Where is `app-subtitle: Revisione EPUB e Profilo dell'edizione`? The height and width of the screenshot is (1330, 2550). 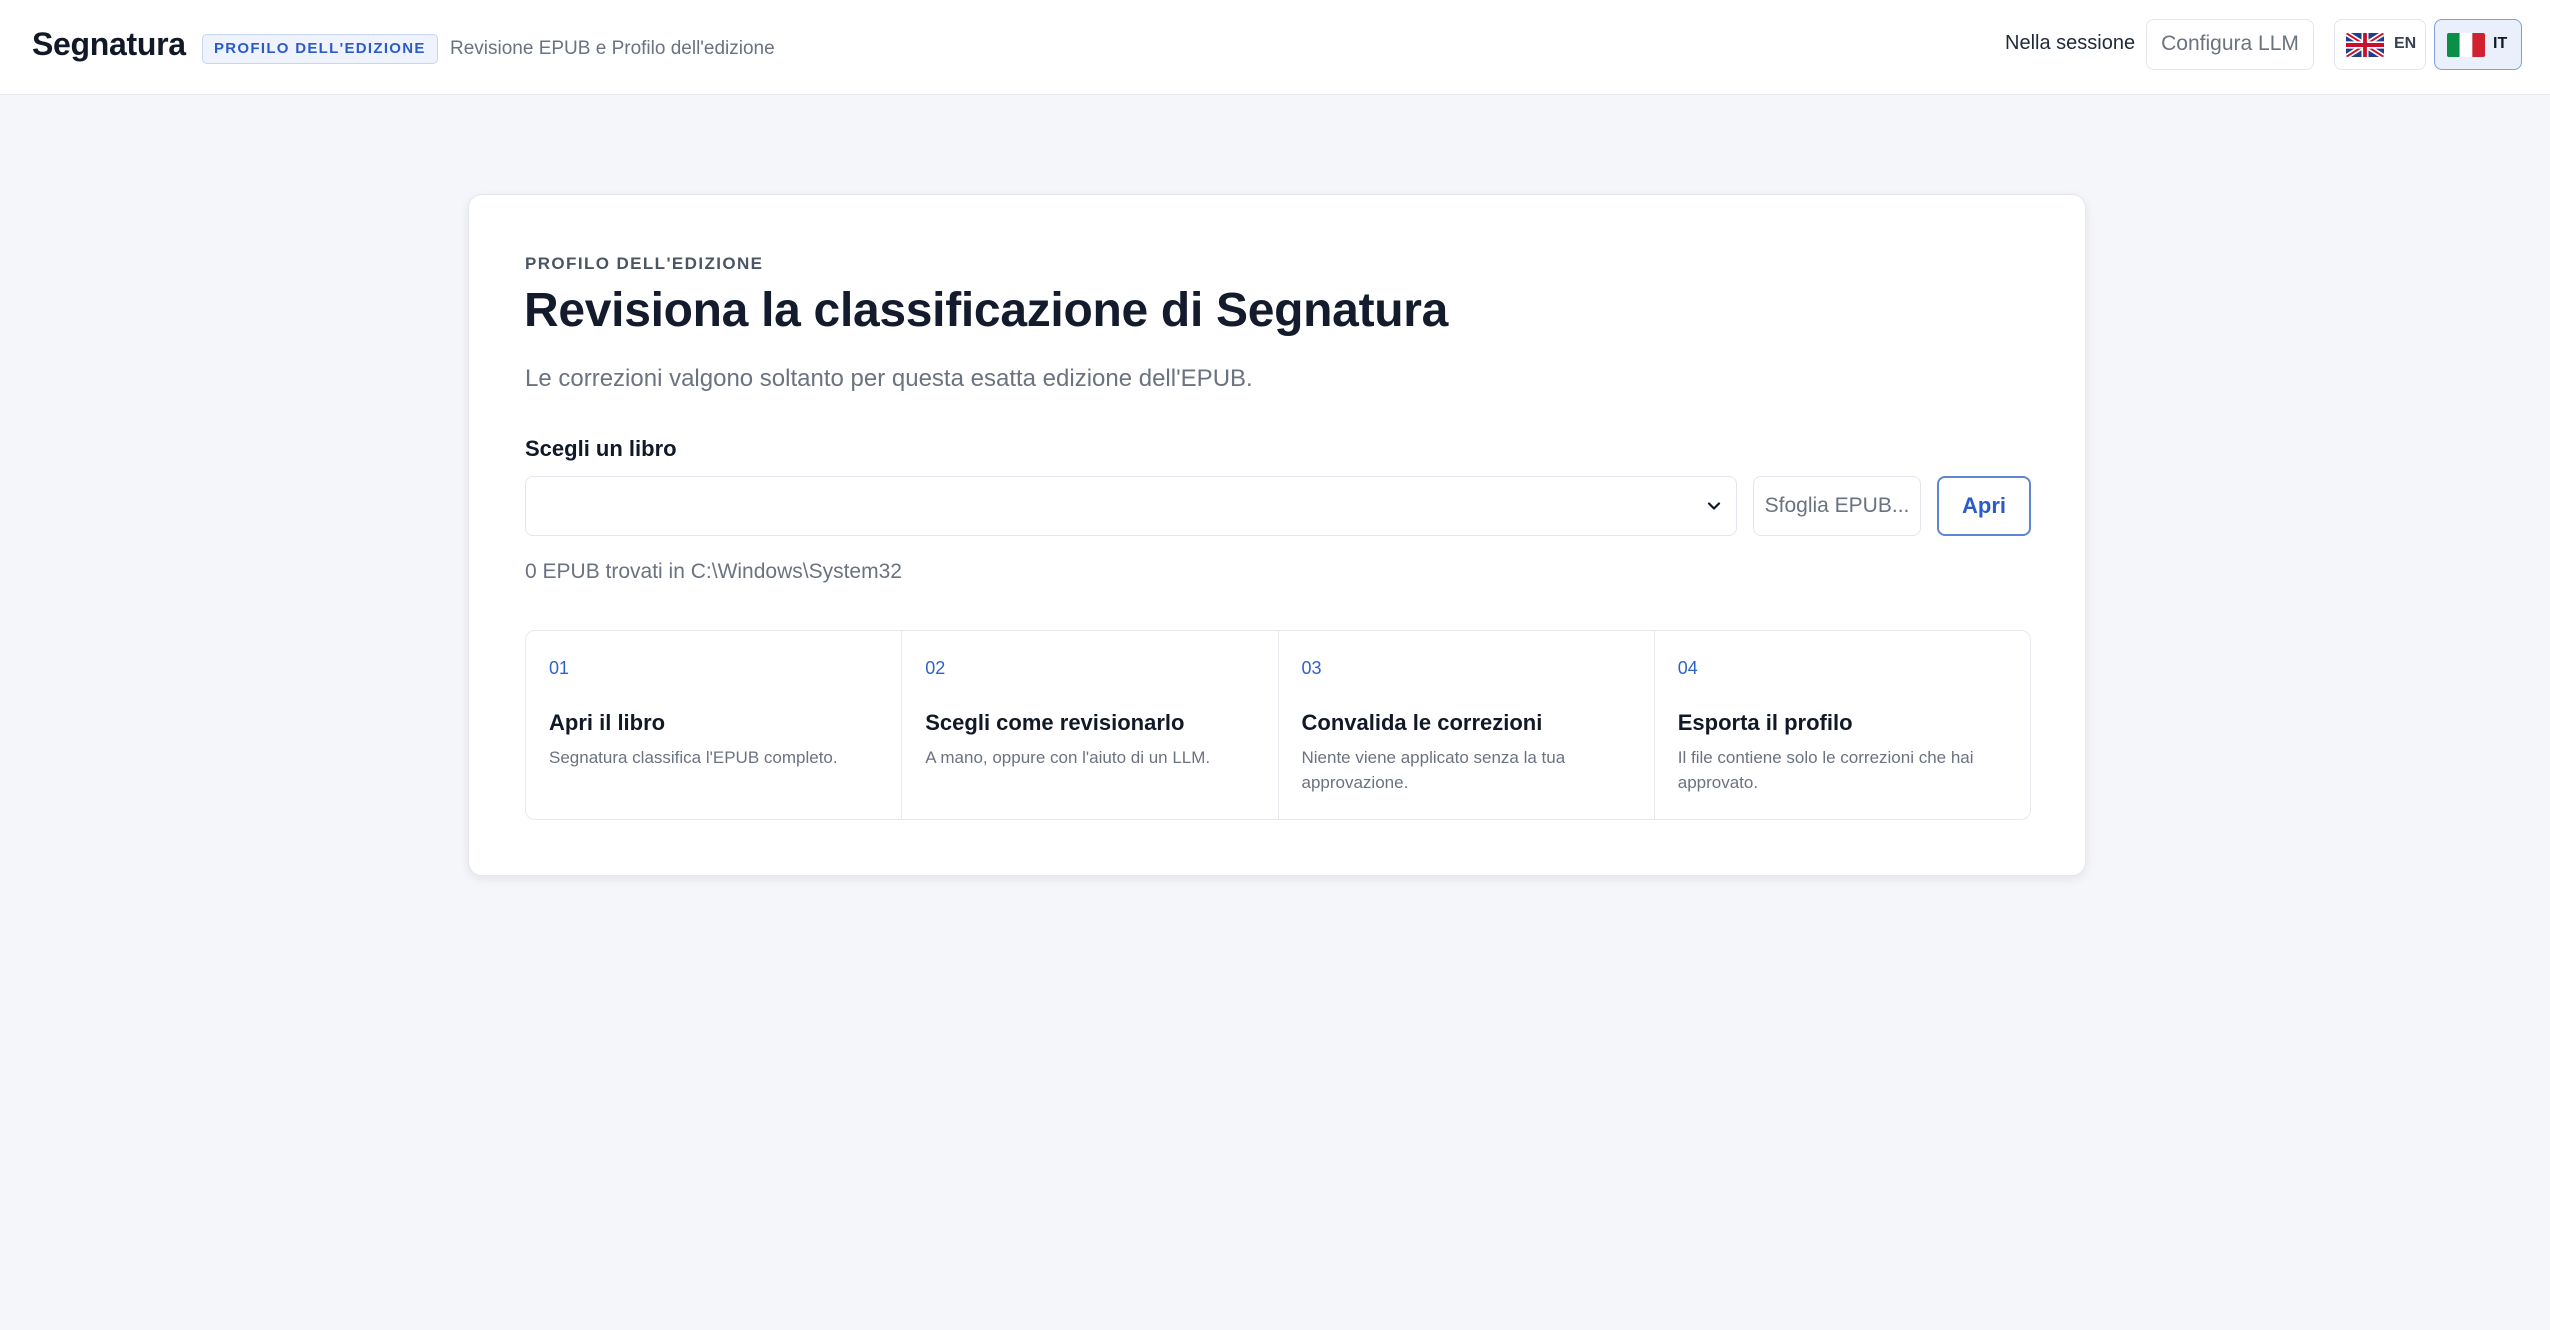
app-subtitle: Revisione EPUB e Profilo dell'edizione is located at coordinates (612, 48).